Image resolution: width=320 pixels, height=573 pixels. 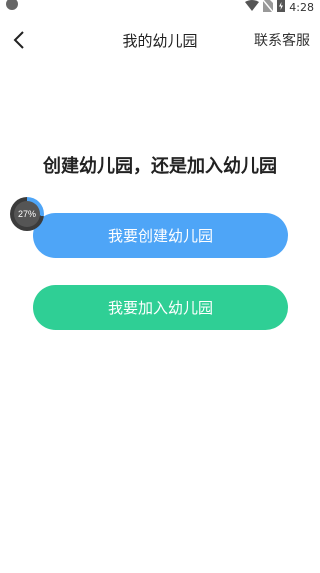 What do you see at coordinates (252, 7) in the screenshot?
I see `wifi-icon` at bounding box center [252, 7].